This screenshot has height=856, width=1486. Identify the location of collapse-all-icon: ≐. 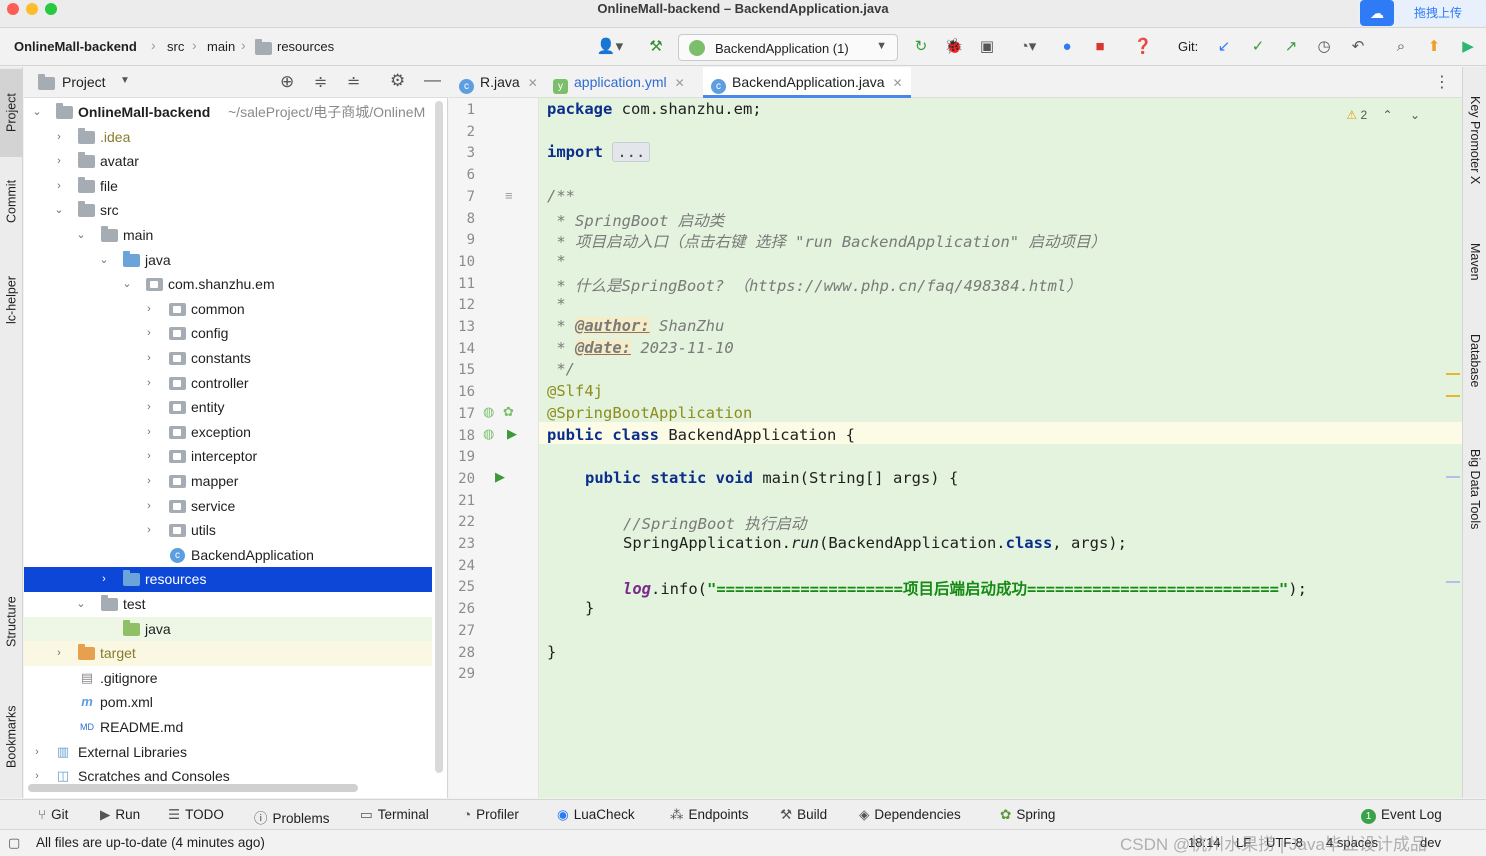
(353, 82).